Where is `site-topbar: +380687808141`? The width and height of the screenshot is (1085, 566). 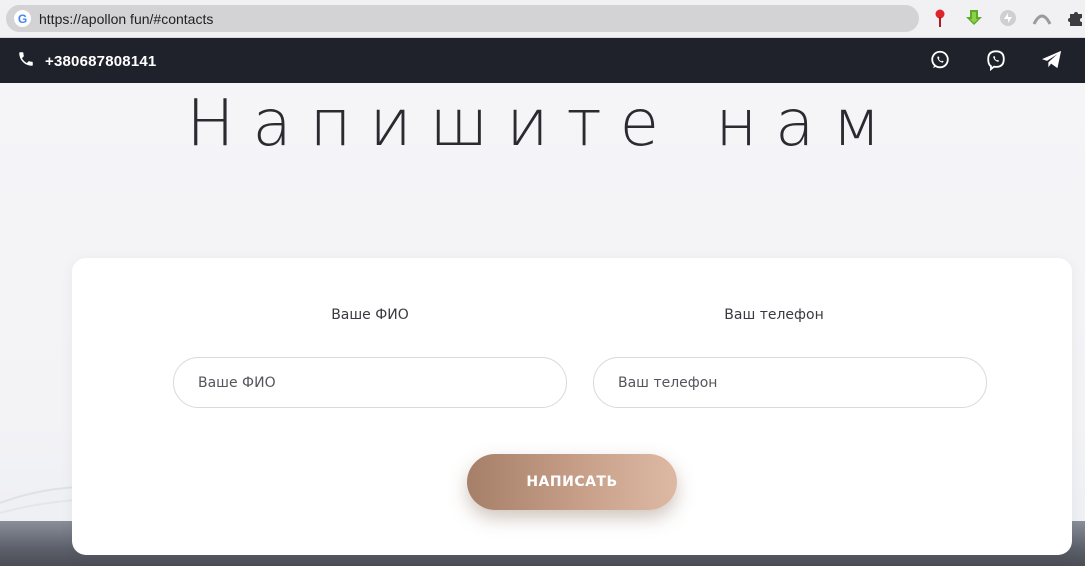
site-topbar: +380687808141 is located at coordinates (542, 60).